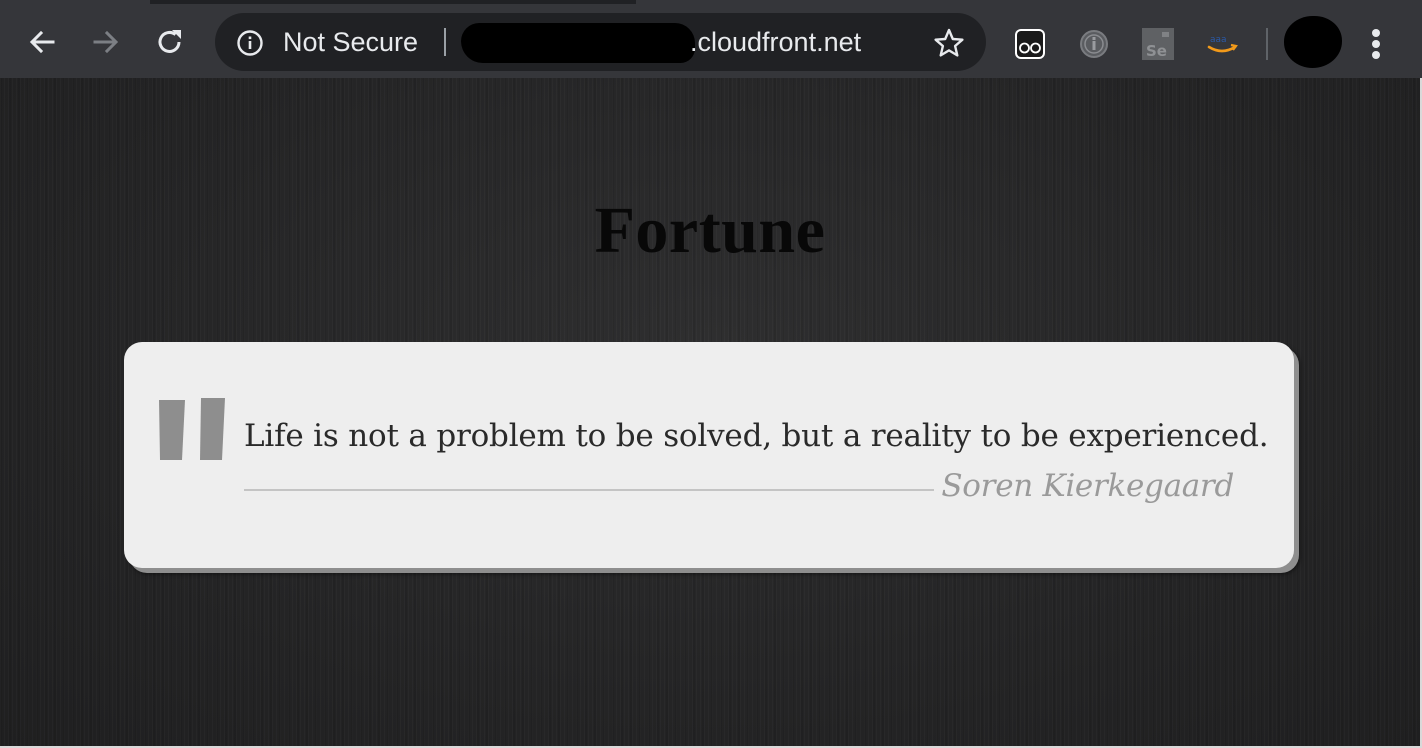  What do you see at coordinates (710, 230) in the screenshot?
I see `page-title: Fortune` at bounding box center [710, 230].